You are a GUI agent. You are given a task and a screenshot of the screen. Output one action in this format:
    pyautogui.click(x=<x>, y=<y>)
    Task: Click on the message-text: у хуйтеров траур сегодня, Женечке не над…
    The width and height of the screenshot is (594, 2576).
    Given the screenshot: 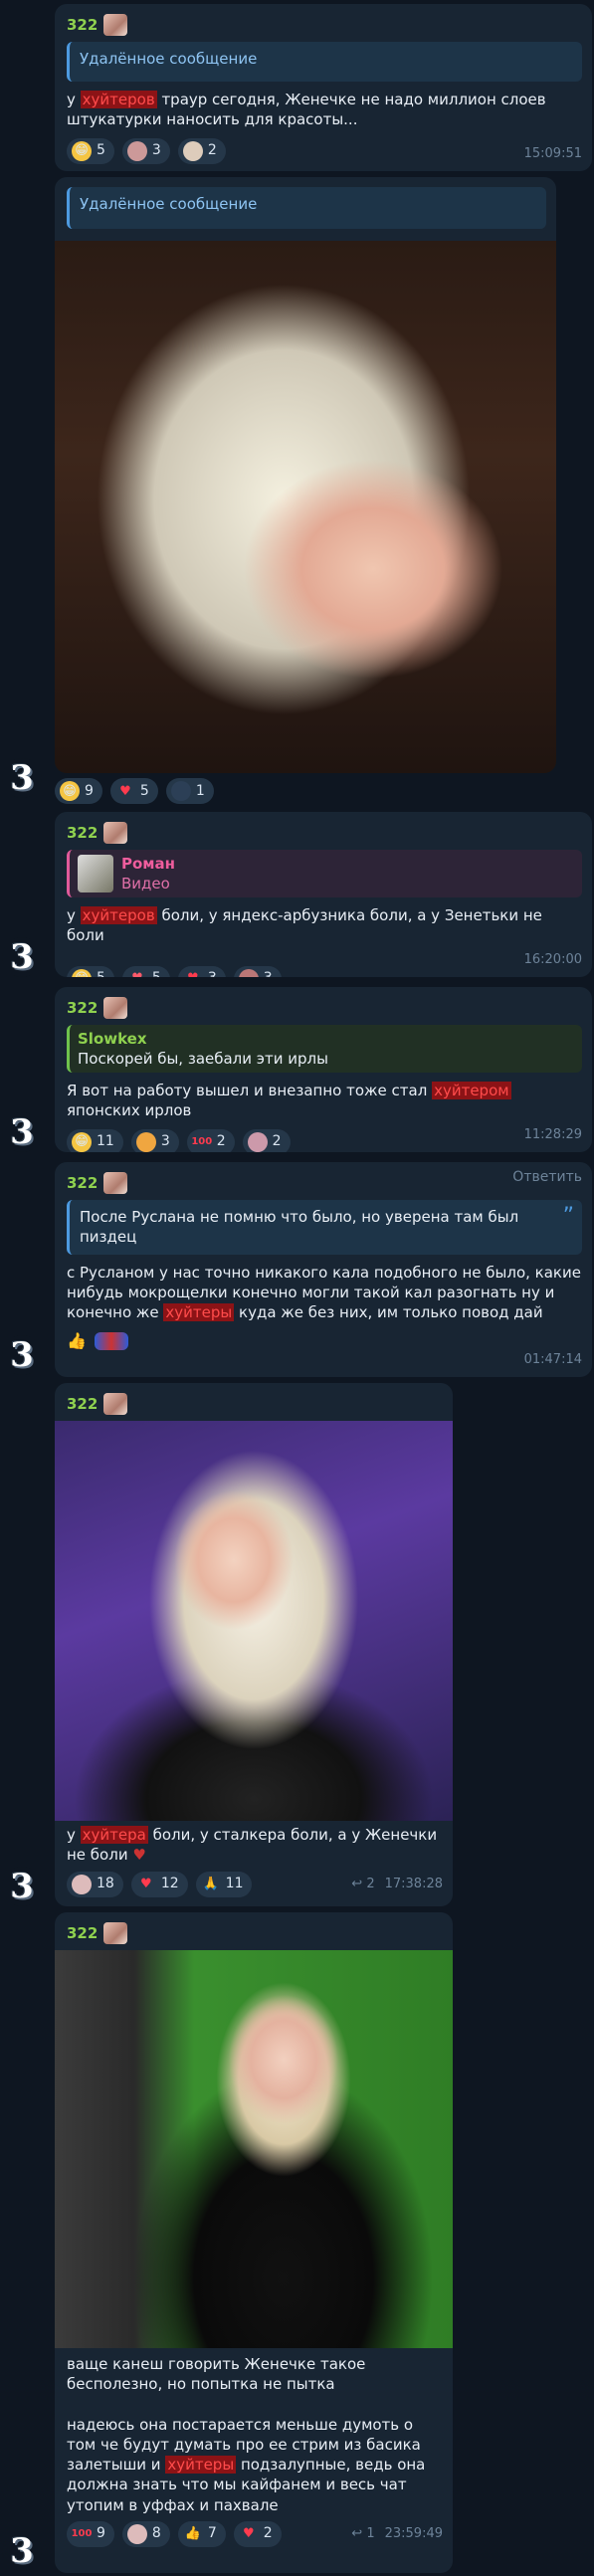 What is the action you would take?
    pyautogui.click(x=306, y=110)
    